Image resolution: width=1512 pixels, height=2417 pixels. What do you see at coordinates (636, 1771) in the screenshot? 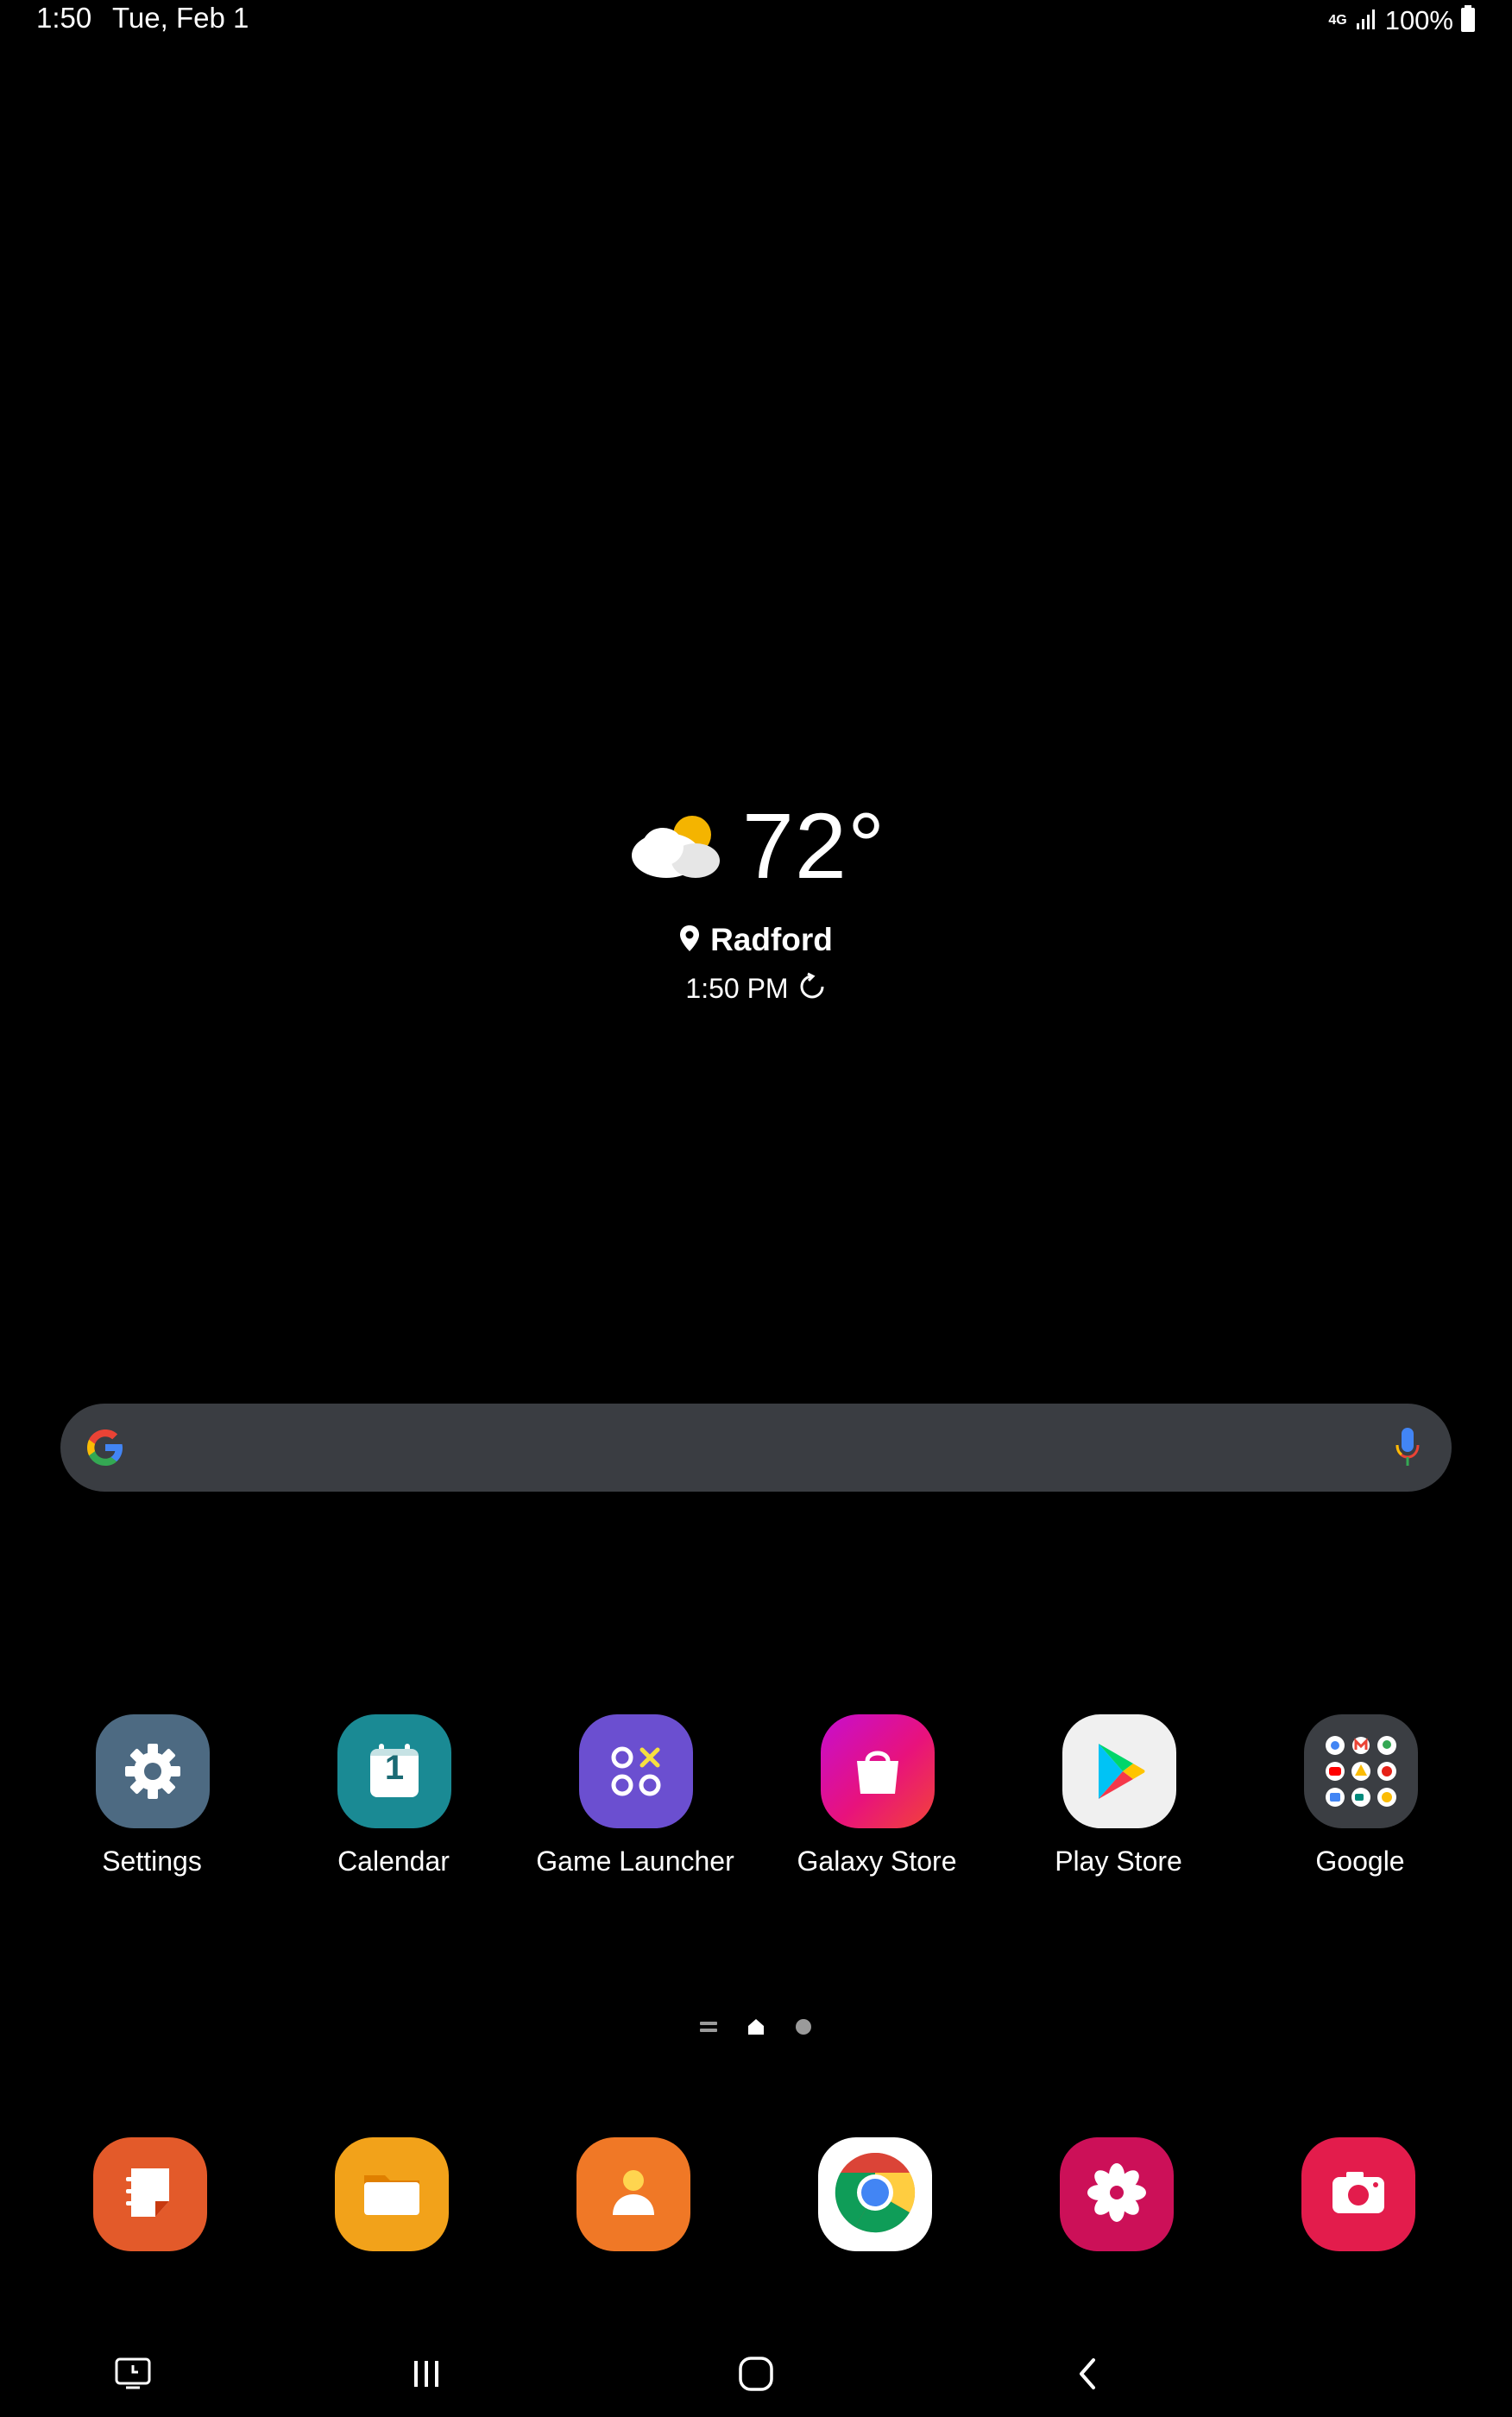
I see `game-launcher-icon` at bounding box center [636, 1771].